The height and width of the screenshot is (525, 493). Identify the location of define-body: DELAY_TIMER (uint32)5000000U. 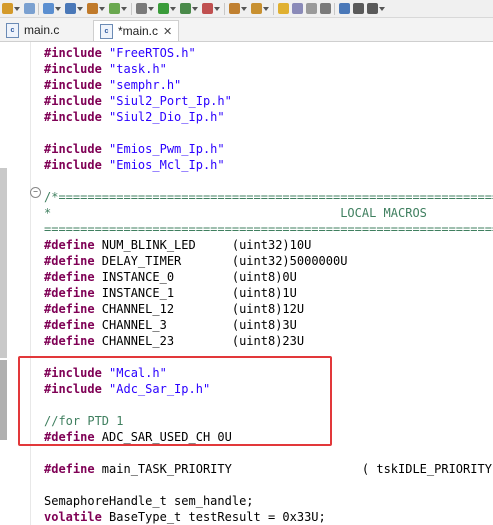
(221, 261).